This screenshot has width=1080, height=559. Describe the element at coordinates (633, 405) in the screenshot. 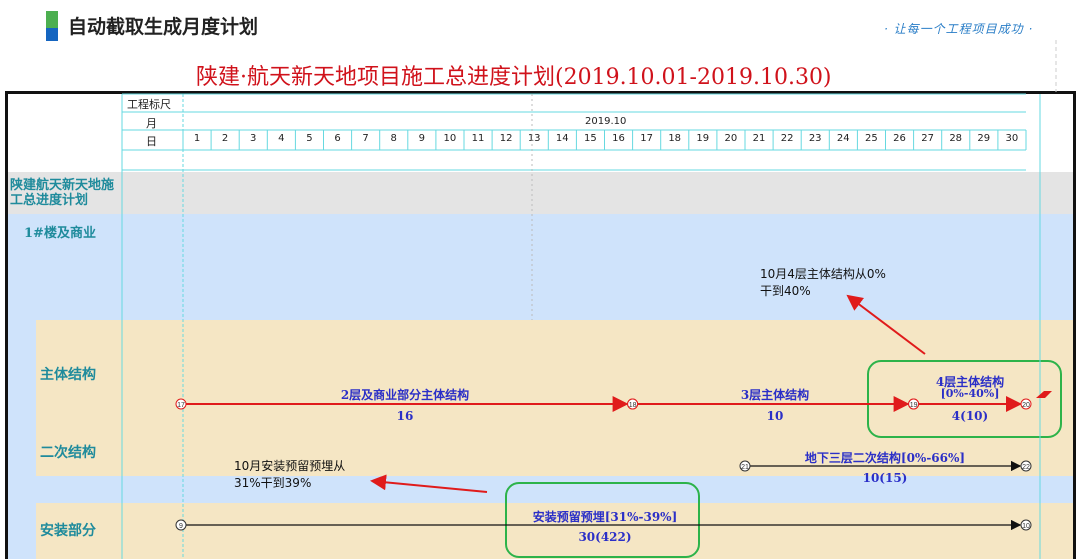

I see `task-node-label: 18` at that location.